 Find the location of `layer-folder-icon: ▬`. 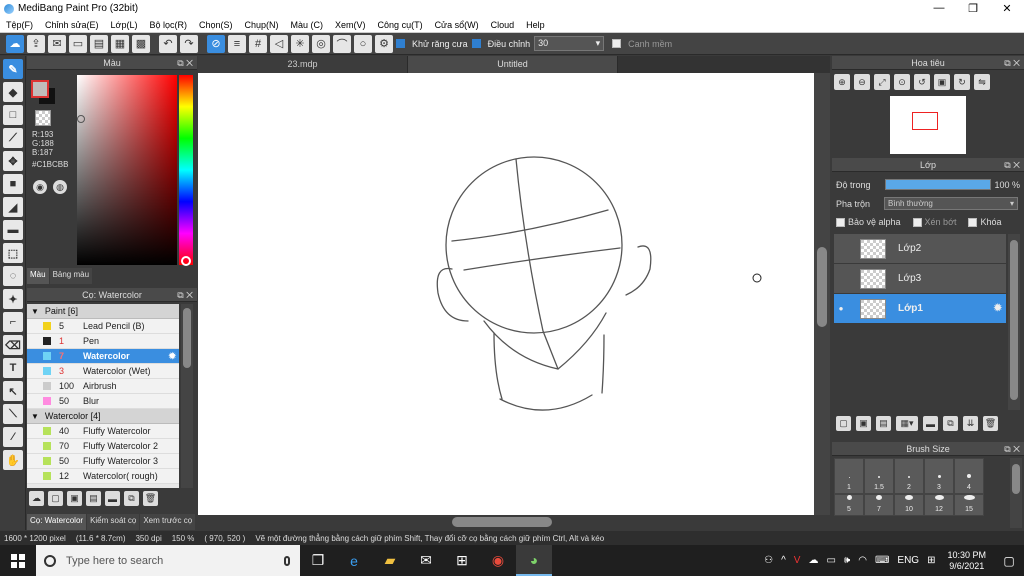

layer-folder-icon: ▬ is located at coordinates (930, 423).